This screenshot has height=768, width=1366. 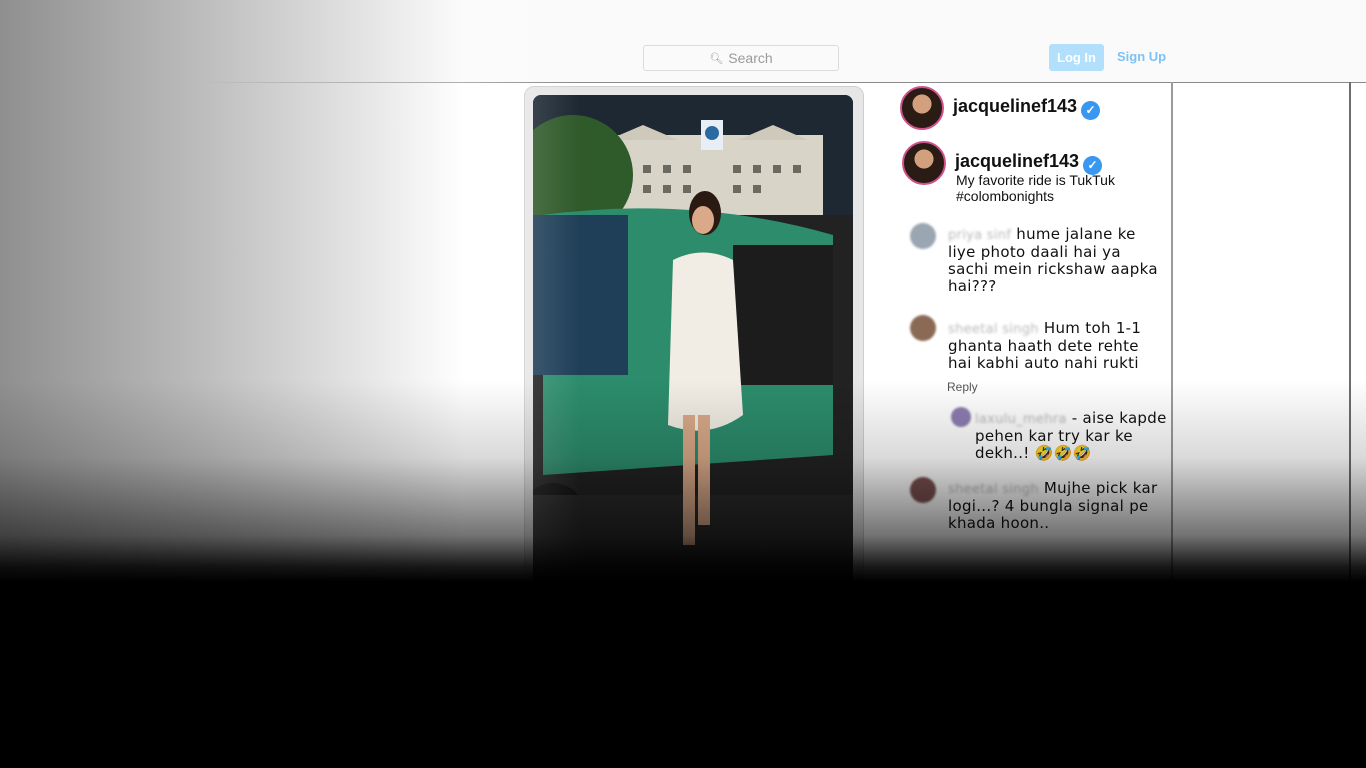 What do you see at coordinates (1141, 56) in the screenshot?
I see `signup-link: Sign Up` at bounding box center [1141, 56].